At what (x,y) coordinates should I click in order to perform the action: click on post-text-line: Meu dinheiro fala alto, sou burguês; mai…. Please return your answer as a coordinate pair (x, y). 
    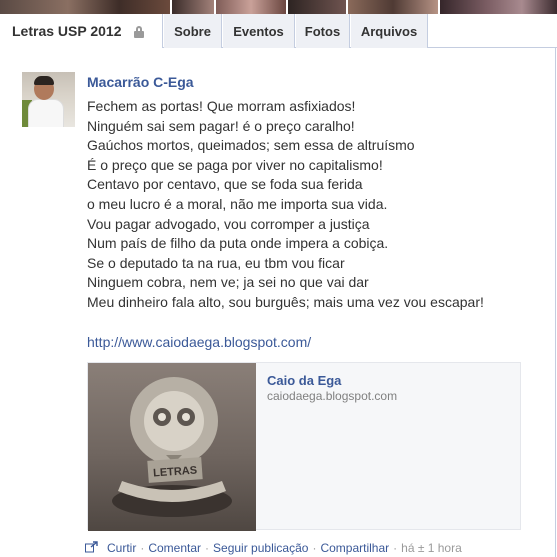
    Looking at the image, I should click on (285, 301).